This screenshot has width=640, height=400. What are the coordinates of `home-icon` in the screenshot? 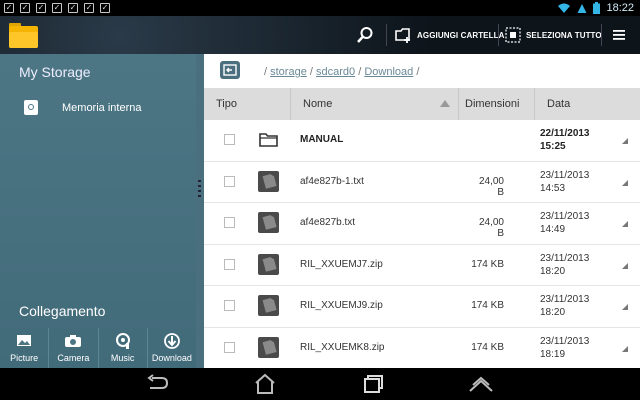 It's located at (265, 384).